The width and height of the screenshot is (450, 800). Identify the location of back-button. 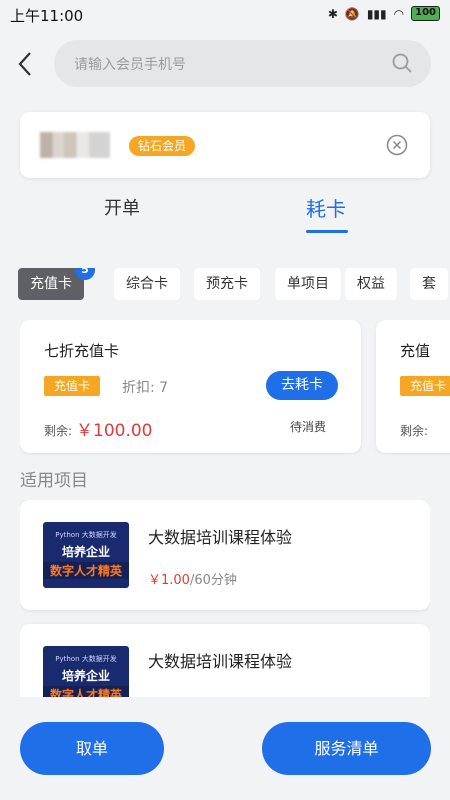
(26, 64).